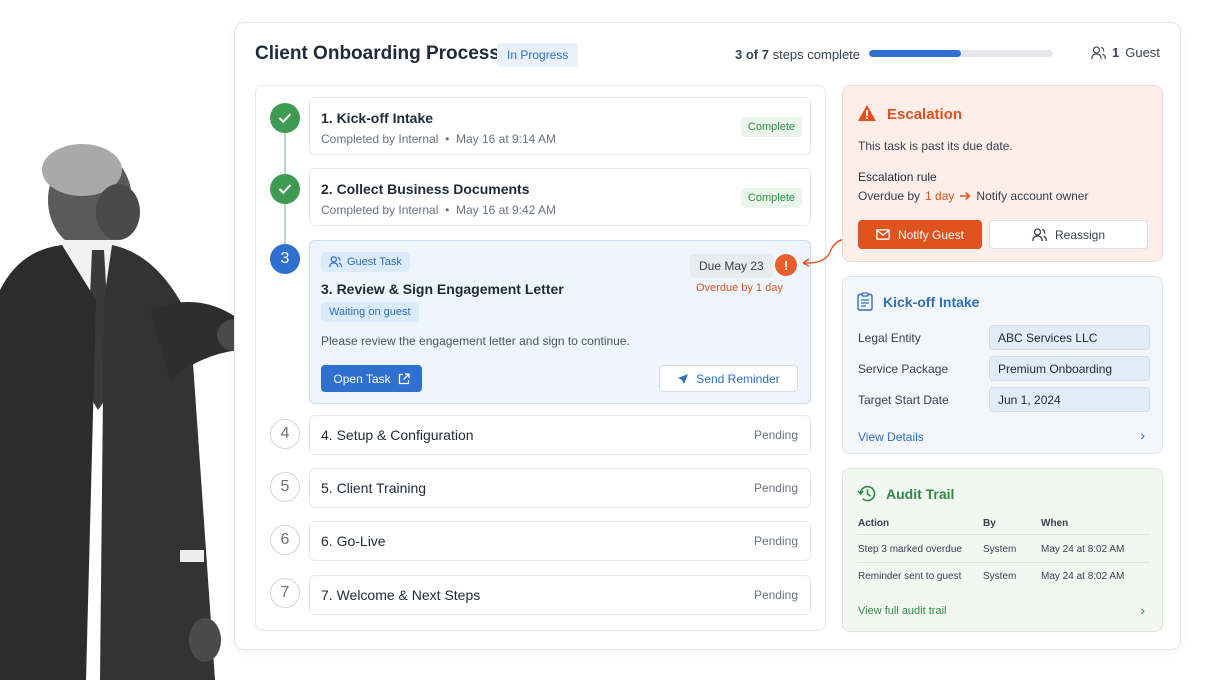  What do you see at coordinates (989, 523) in the screenshot?
I see `column-header-by: By` at bounding box center [989, 523].